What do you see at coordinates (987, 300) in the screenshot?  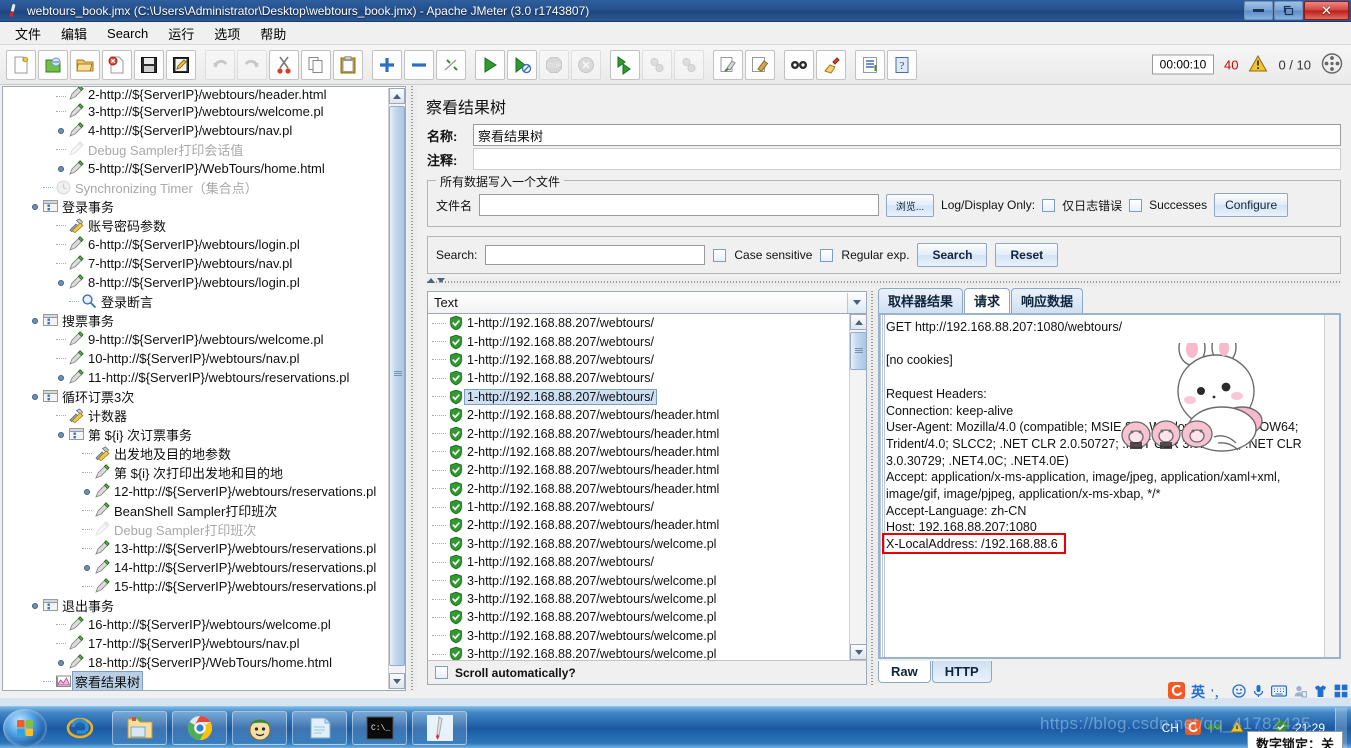 I see `tab-request: 请求` at bounding box center [987, 300].